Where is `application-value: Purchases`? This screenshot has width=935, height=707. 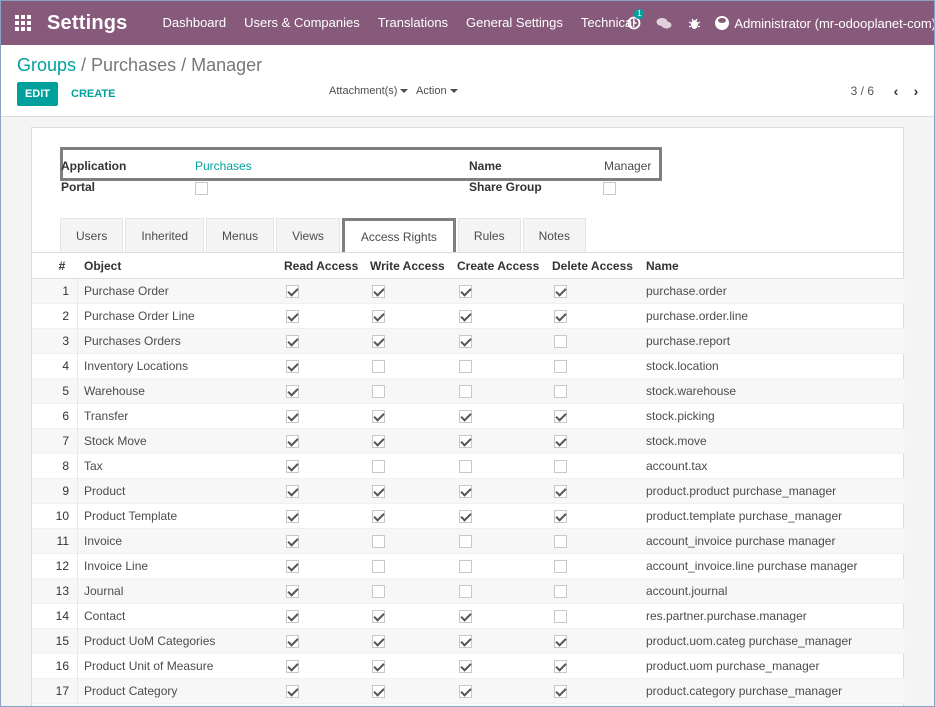
application-value: Purchases is located at coordinates (223, 166).